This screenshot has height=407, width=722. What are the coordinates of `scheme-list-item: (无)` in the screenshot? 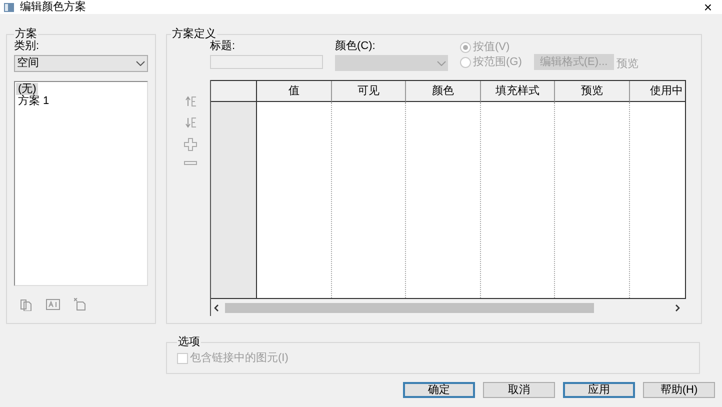 It's located at (27, 89).